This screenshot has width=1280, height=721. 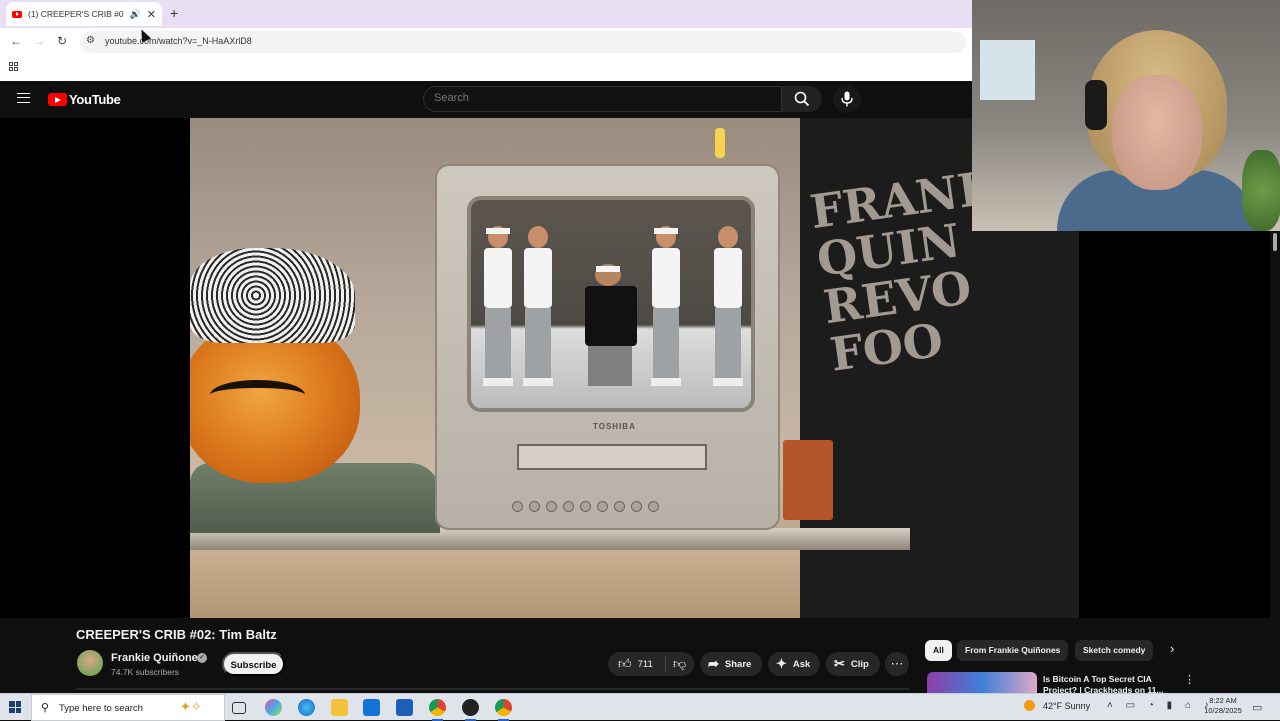 I want to click on sparkle-icon: ✦, so click(x=781, y=663).